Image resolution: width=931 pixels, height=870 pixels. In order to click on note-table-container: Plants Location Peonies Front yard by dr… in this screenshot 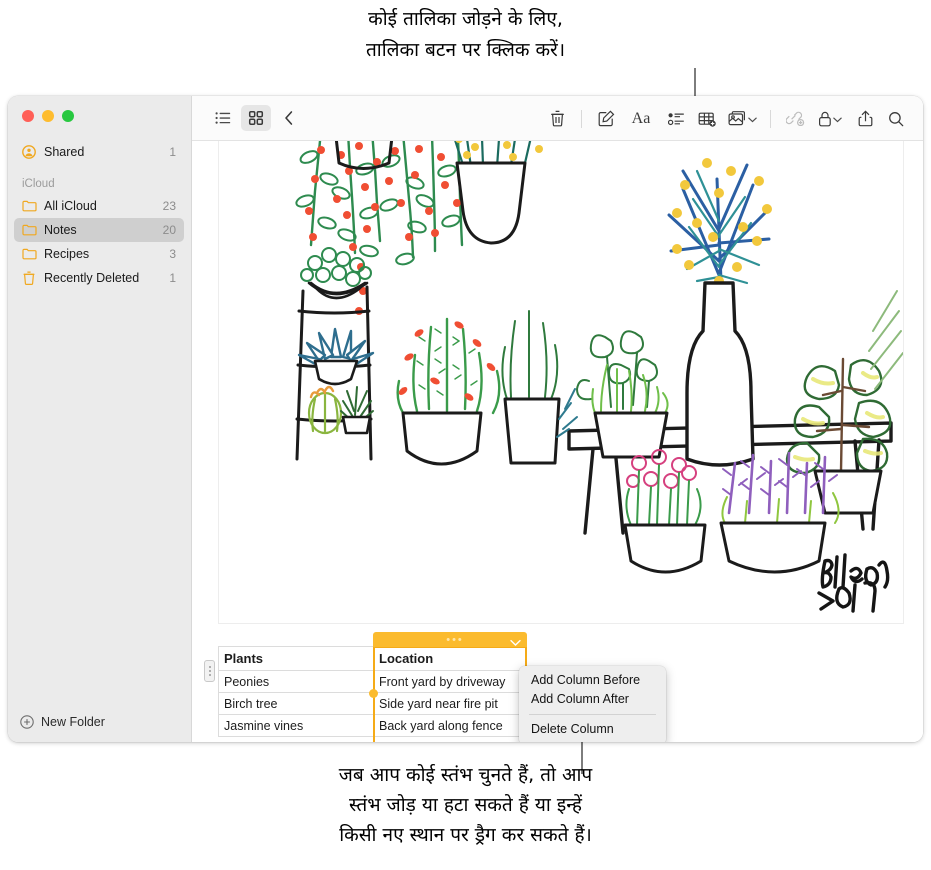, I will do `click(381, 687)`.